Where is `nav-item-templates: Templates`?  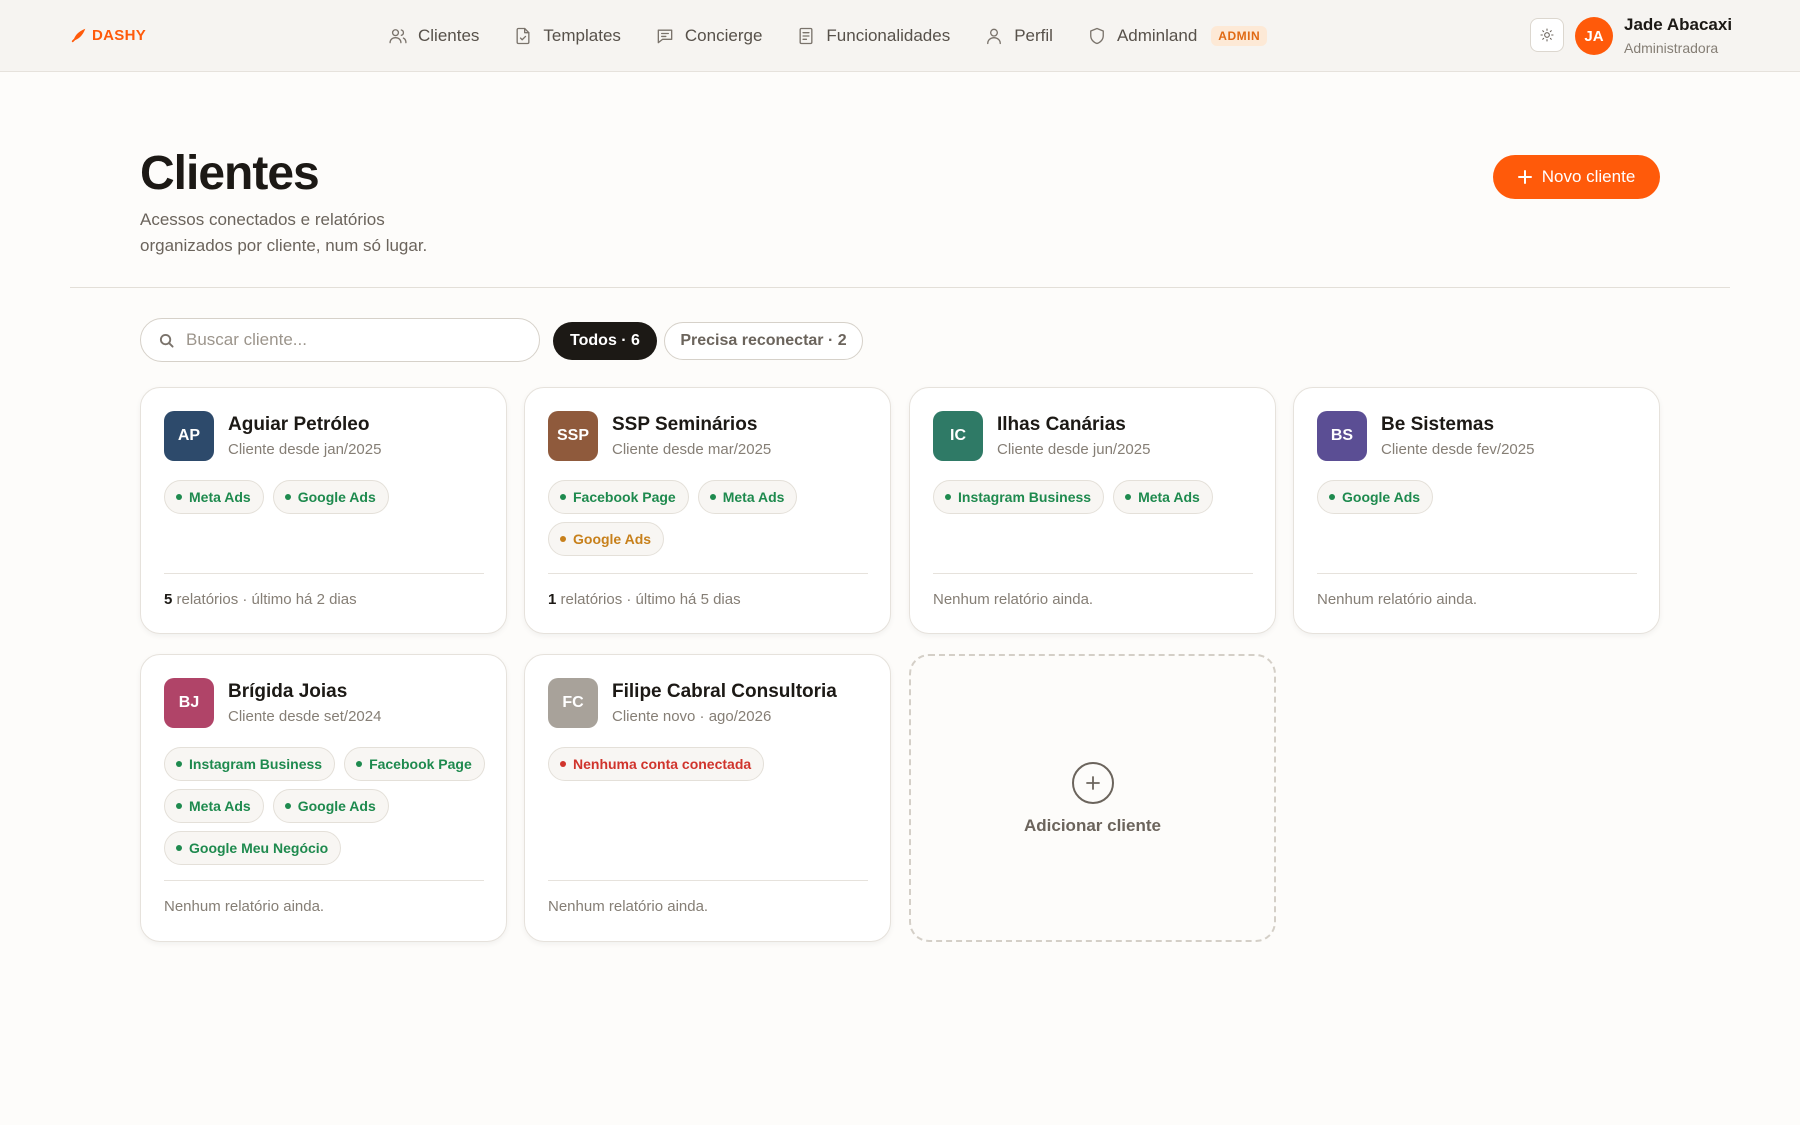 nav-item-templates: Templates is located at coordinates (567, 36).